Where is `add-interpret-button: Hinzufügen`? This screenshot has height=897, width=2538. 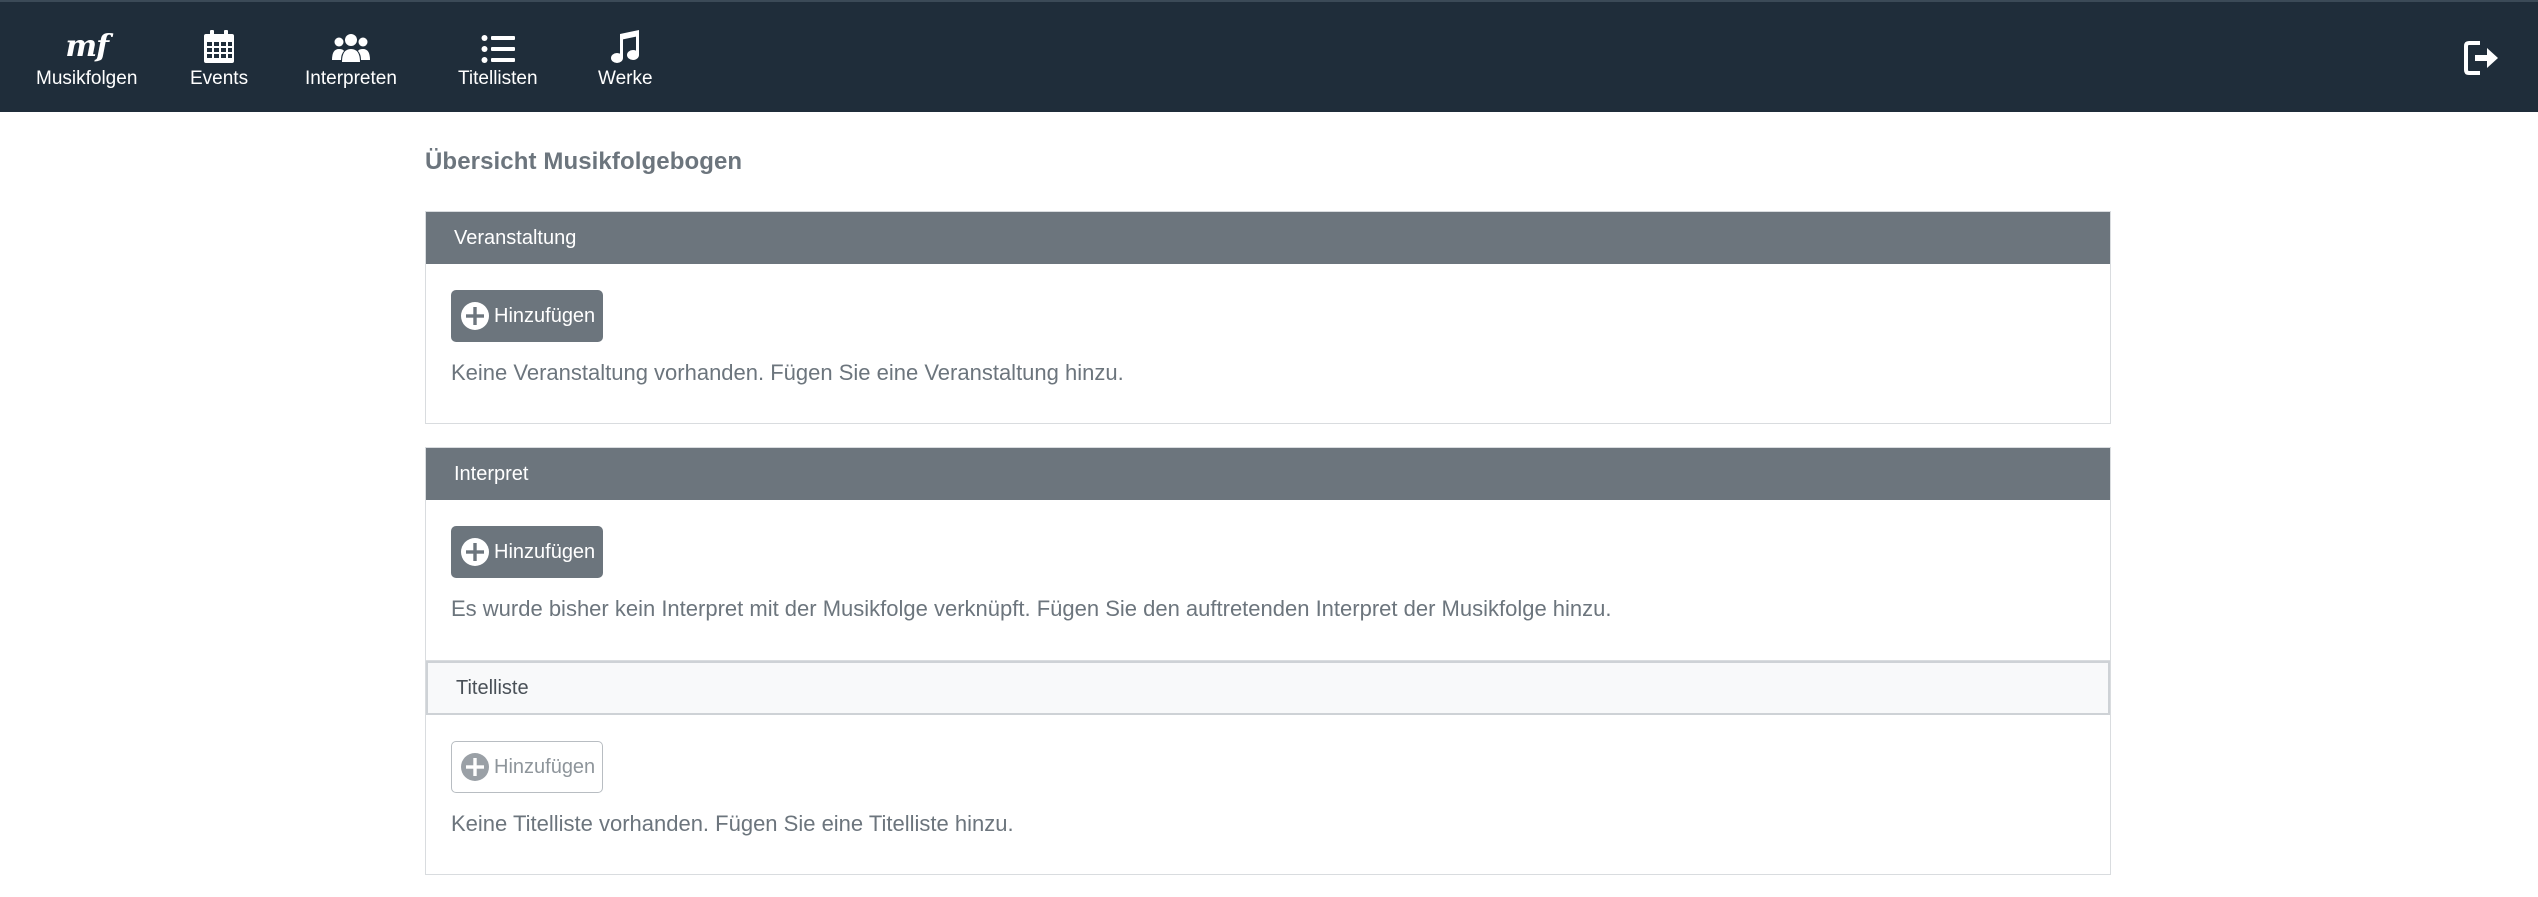
add-interpret-button: Hinzufügen is located at coordinates (527, 552).